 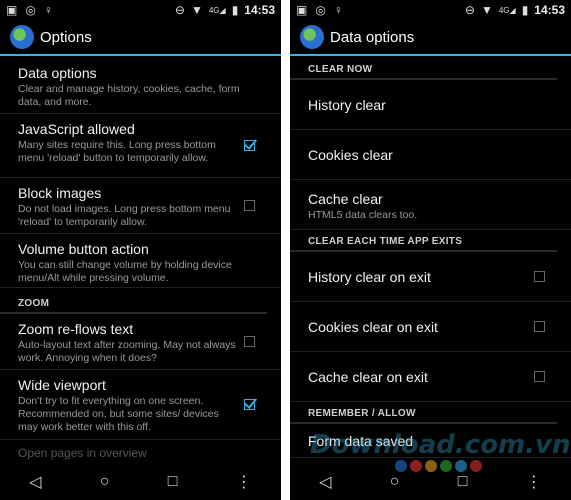 I want to click on page-title: Options, so click(x=66, y=37).